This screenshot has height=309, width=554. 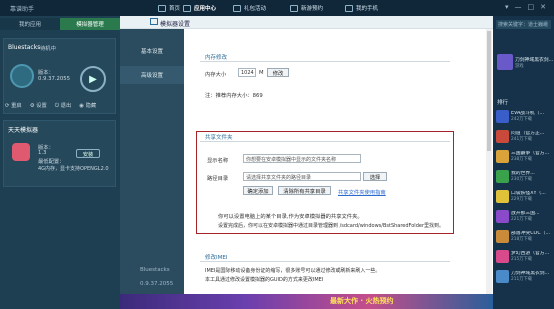 What do you see at coordinates (218, 179) in the screenshot?
I see `path-label: 路径目录` at bounding box center [218, 179].